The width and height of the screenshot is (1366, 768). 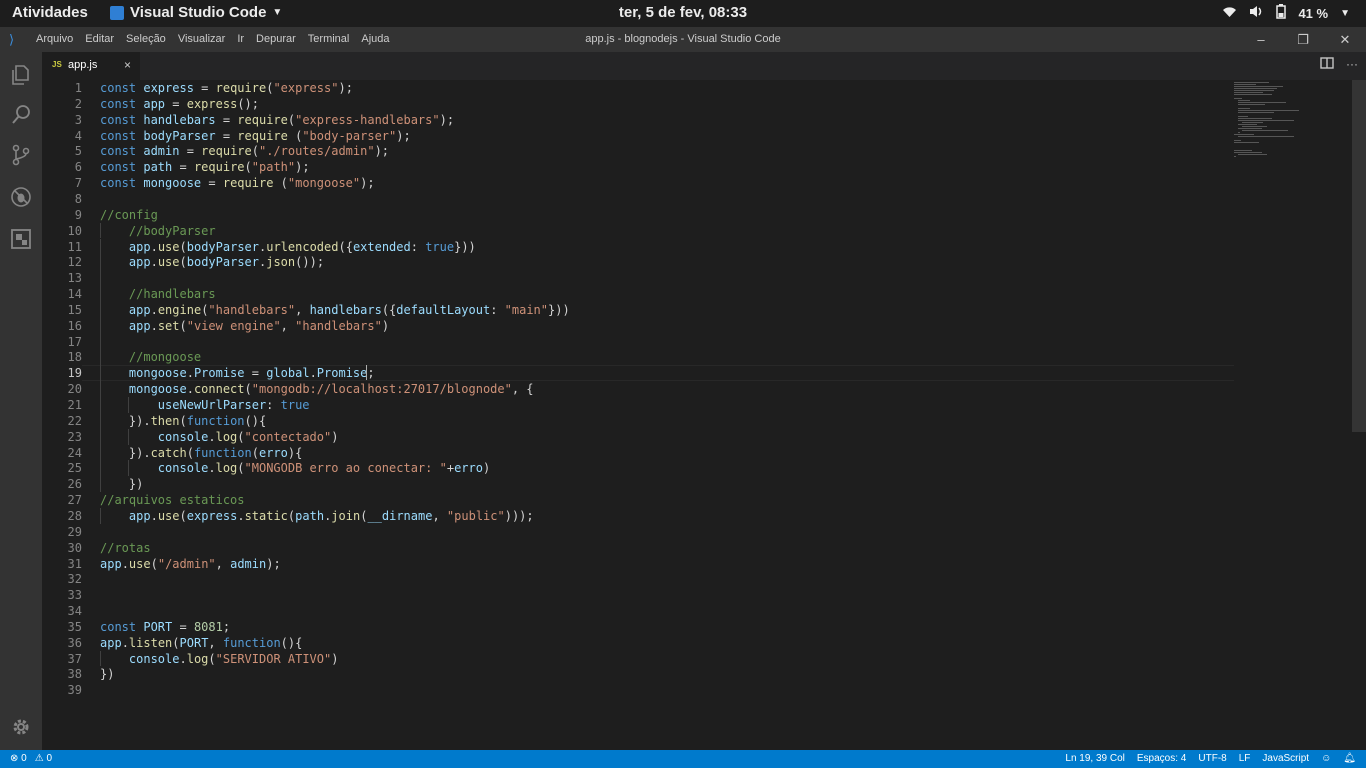 What do you see at coordinates (1095, 758) in the screenshot?
I see `cursor-position: Ln 19, 39 Col` at bounding box center [1095, 758].